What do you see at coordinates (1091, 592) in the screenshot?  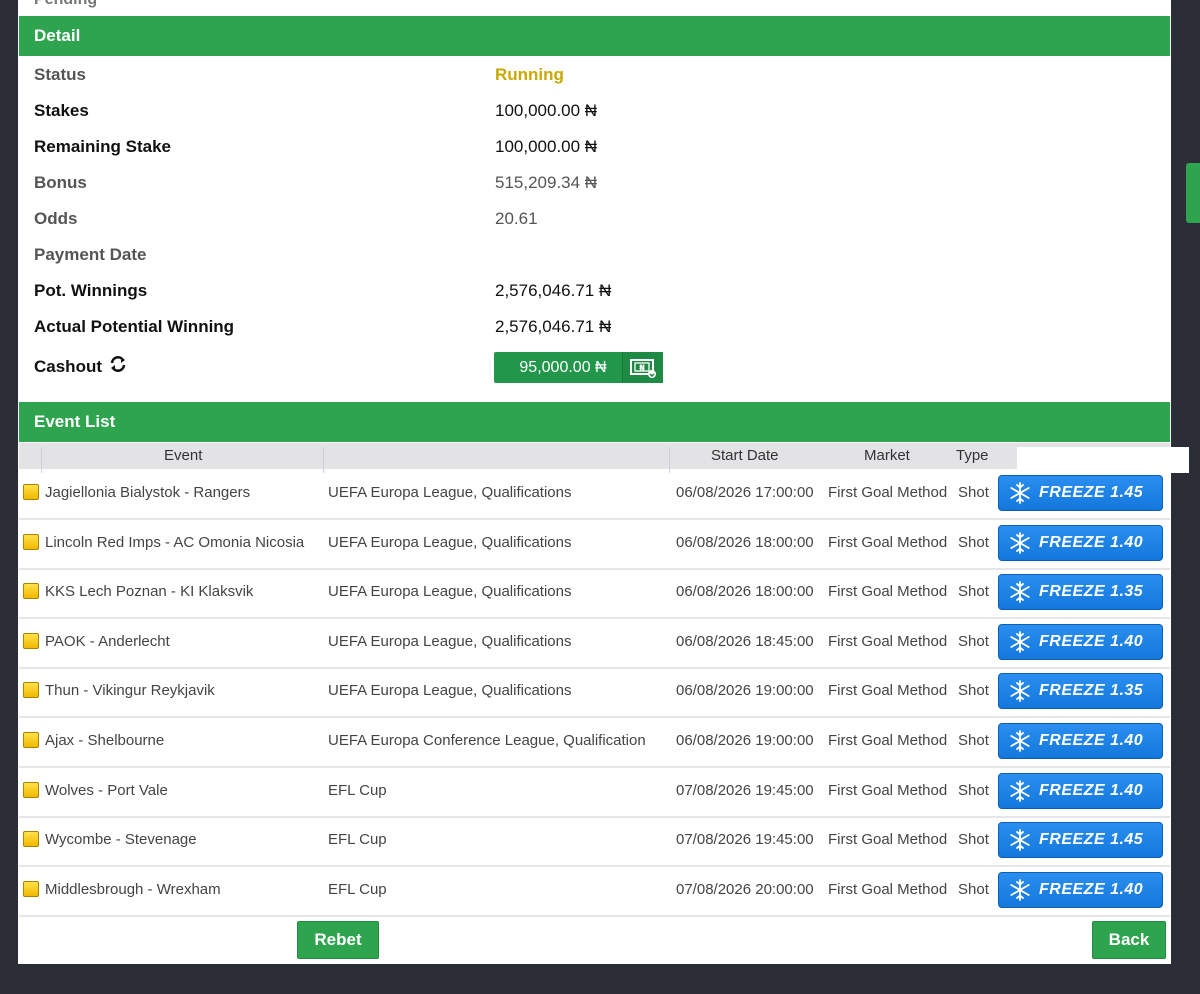 I see `freeze-label: FREEZE 1.35` at bounding box center [1091, 592].